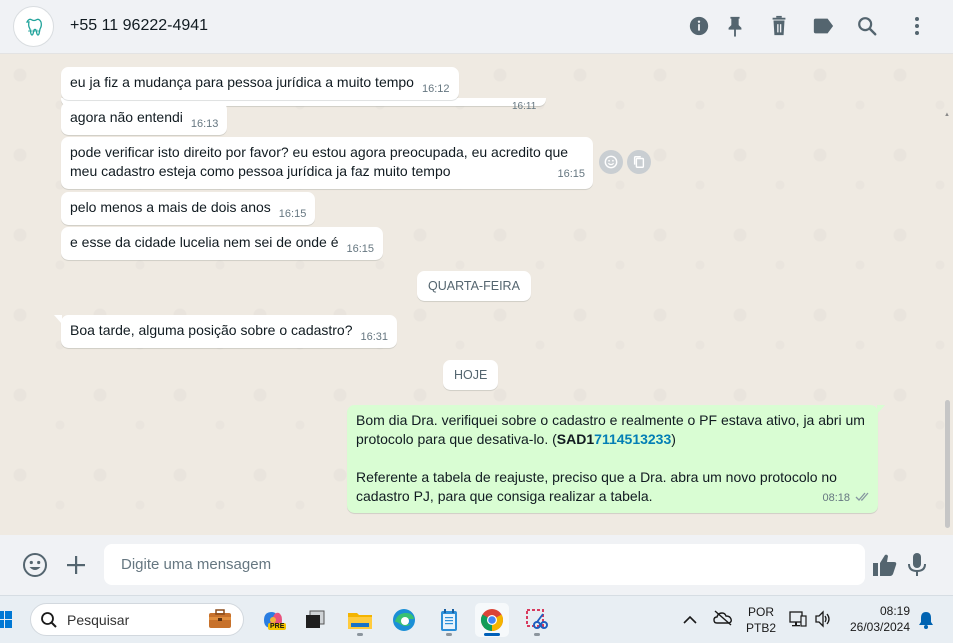 The image size is (953, 643). I want to click on emoji-icon, so click(35, 565).